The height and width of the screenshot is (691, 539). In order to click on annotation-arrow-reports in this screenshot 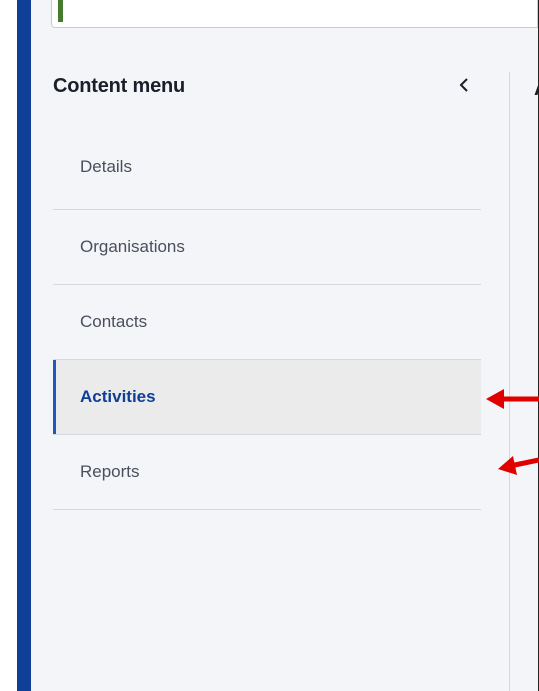, I will do `click(518, 465)`.